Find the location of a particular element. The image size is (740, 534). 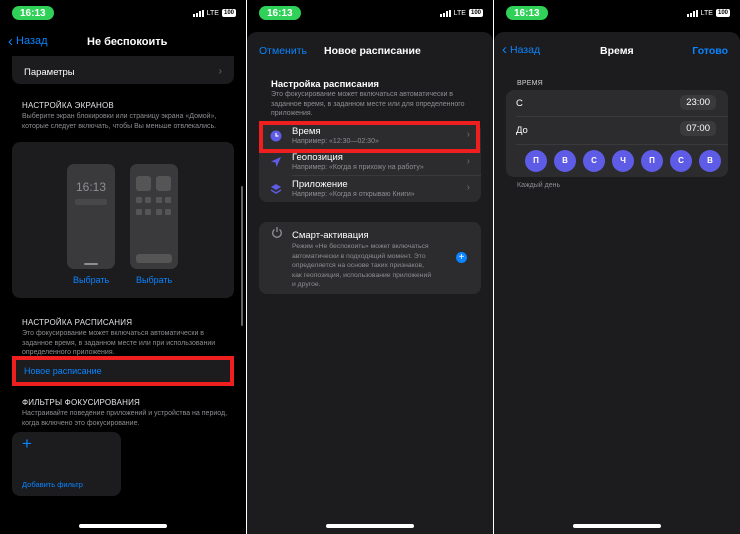

schedule-header: НАСТРОЙКА РАСПИСАНИЯ is located at coordinates (77, 322).